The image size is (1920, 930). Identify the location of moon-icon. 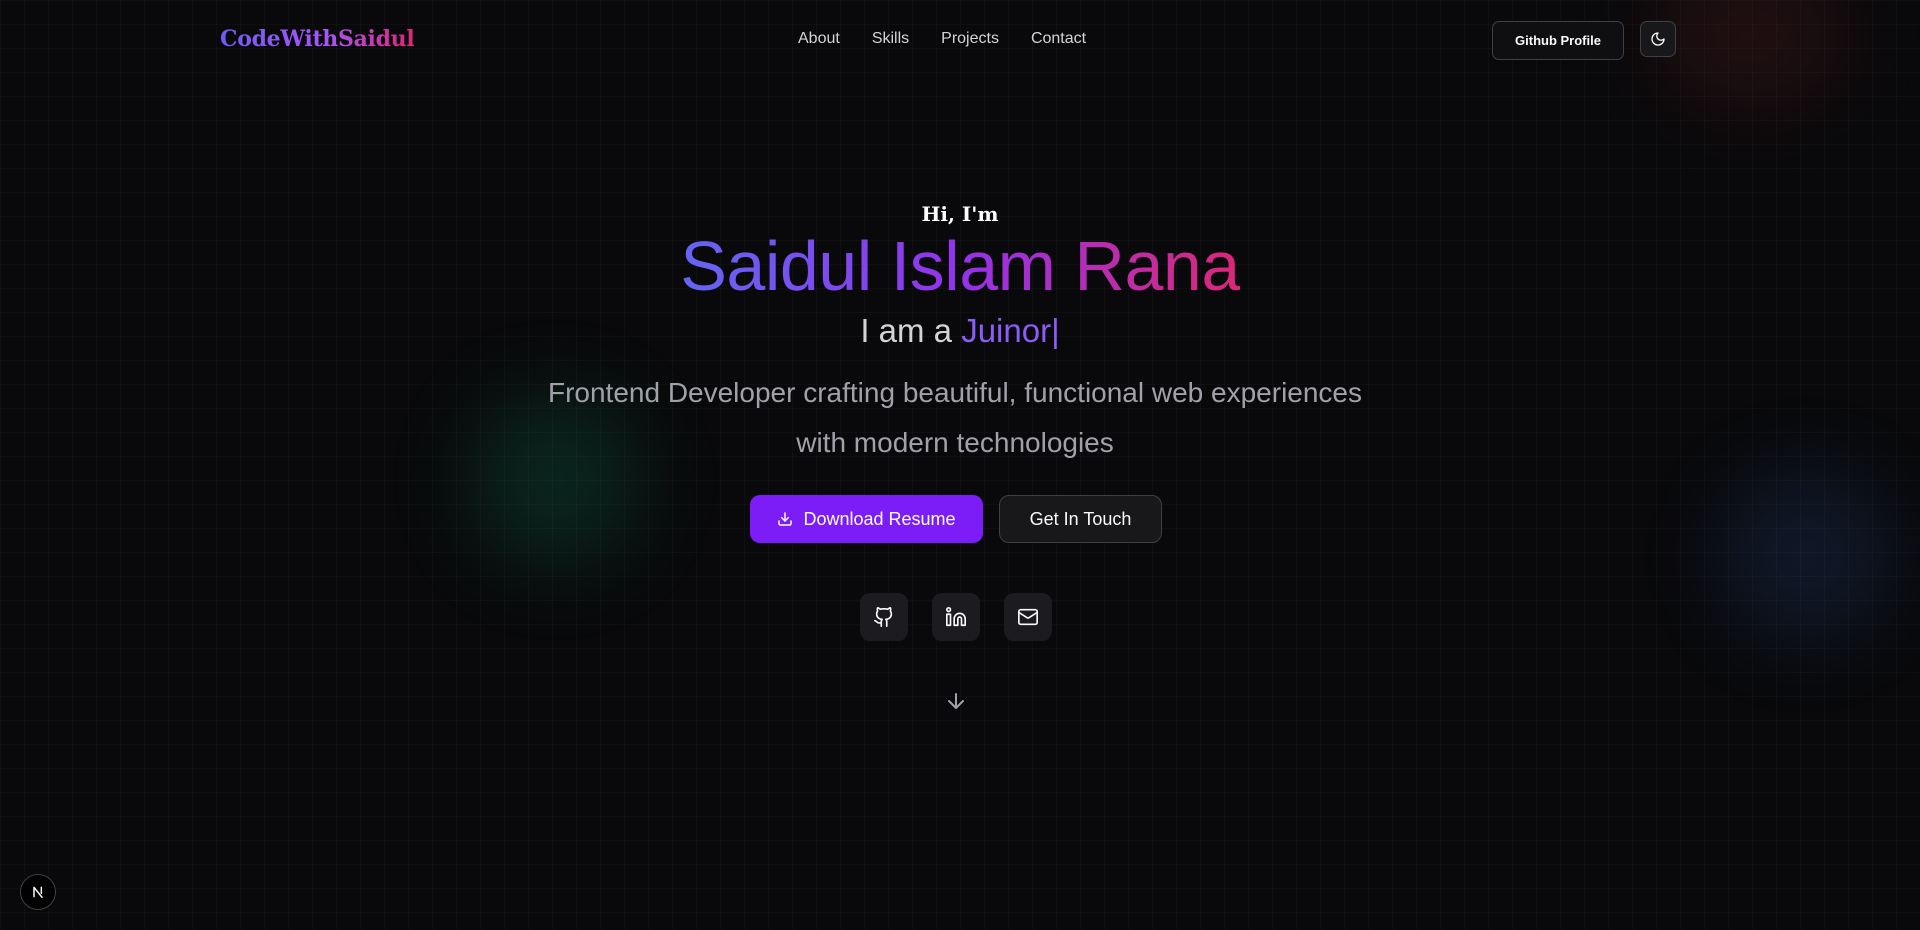
(1658, 39).